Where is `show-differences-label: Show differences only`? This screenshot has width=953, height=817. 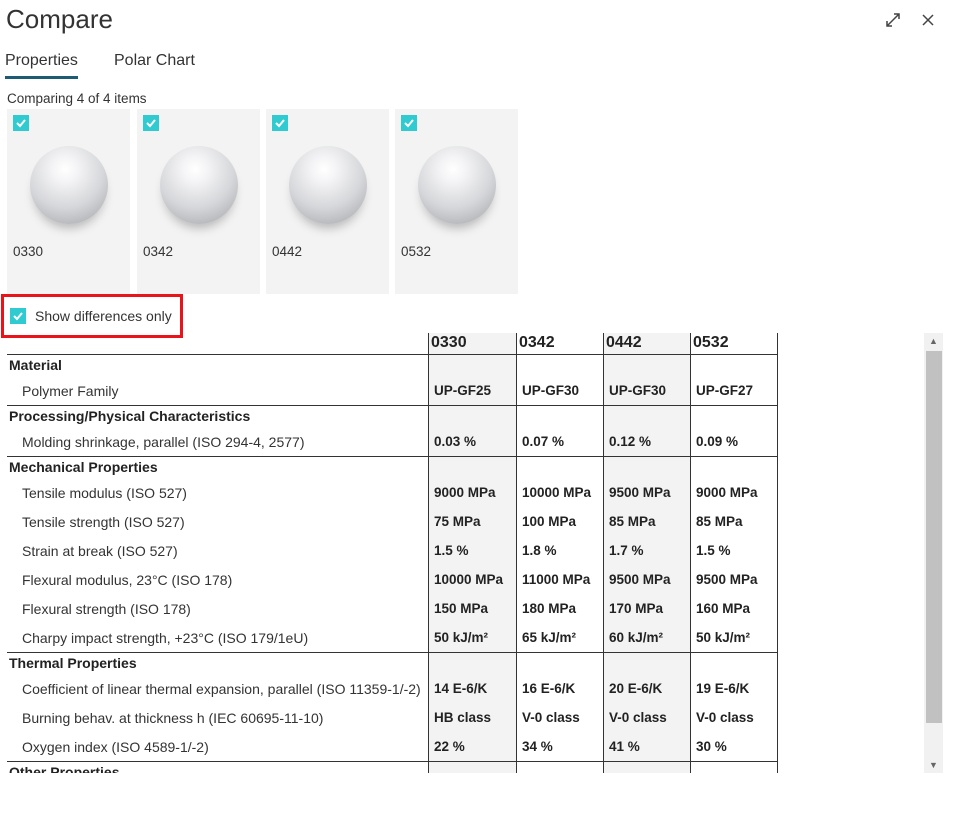 show-differences-label: Show differences only is located at coordinates (103, 316).